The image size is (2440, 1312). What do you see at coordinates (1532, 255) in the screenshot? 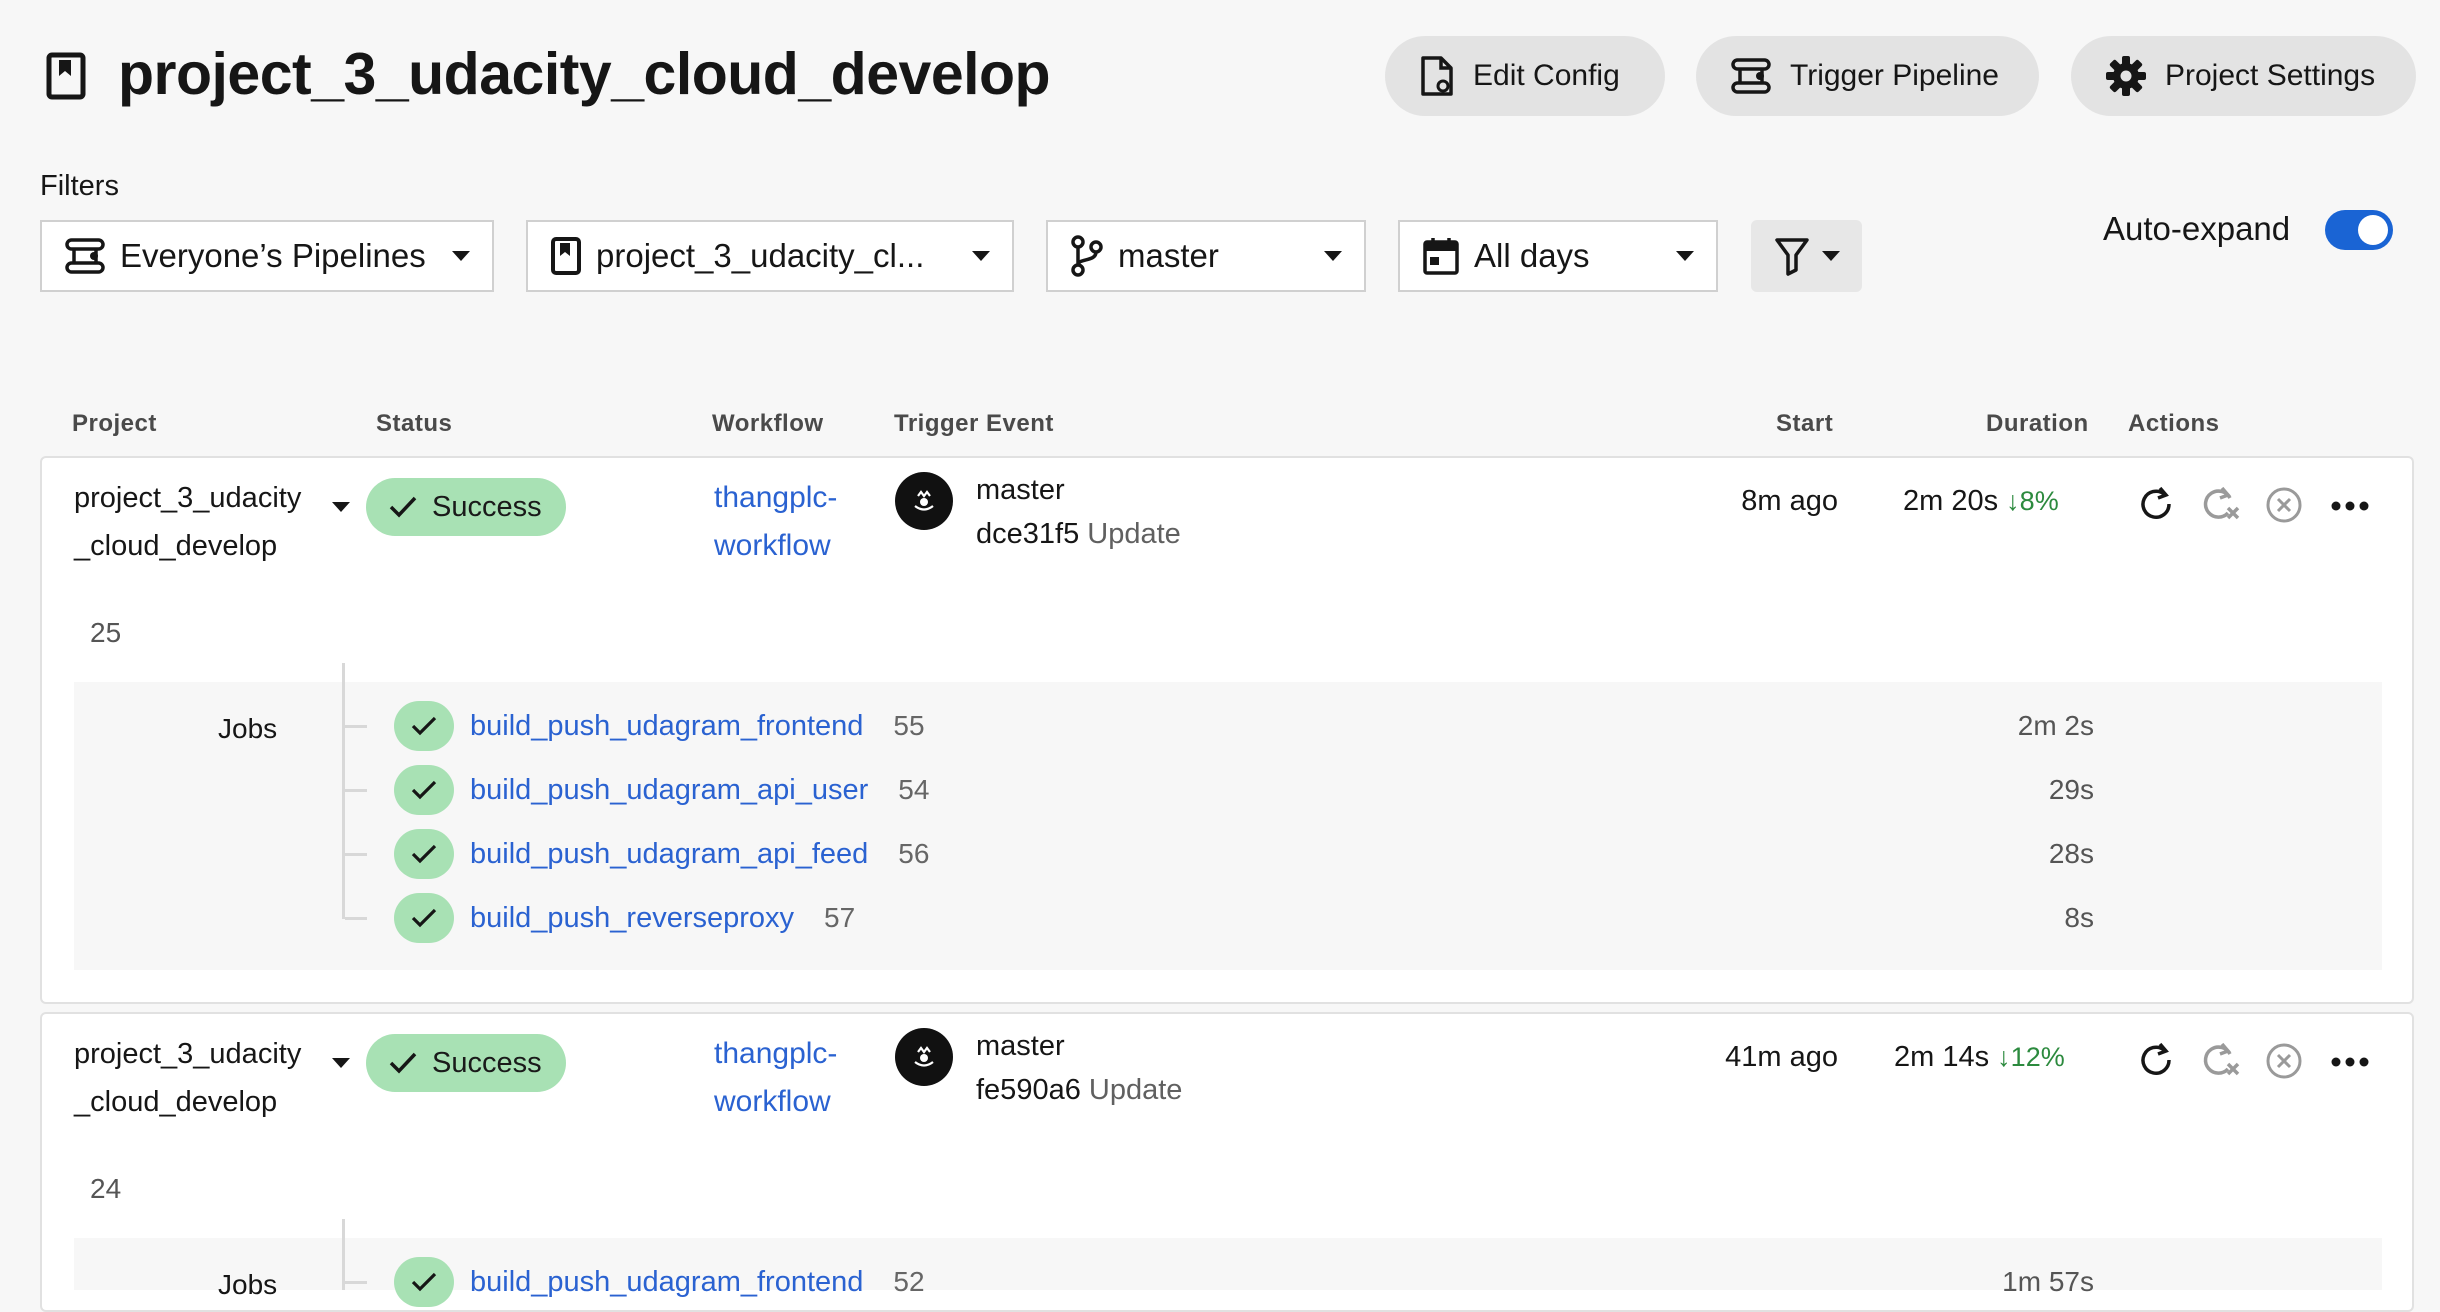
I see `days-filter-value: All days` at bounding box center [1532, 255].